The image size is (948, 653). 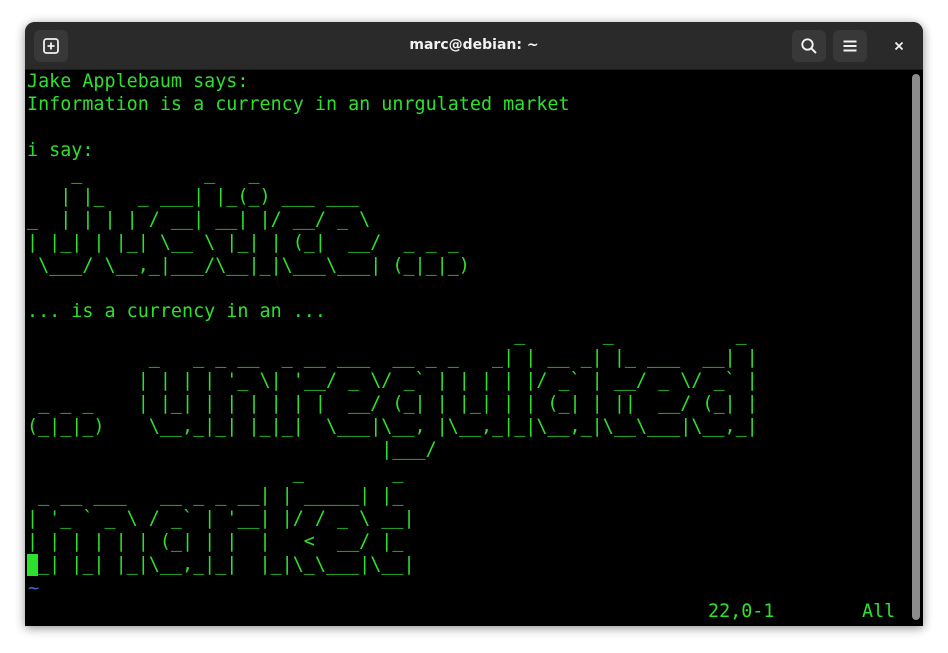 I want to click on ascii-art-line: | |_ _ ___| |_(_) ___ ___, so click(x=193, y=196).